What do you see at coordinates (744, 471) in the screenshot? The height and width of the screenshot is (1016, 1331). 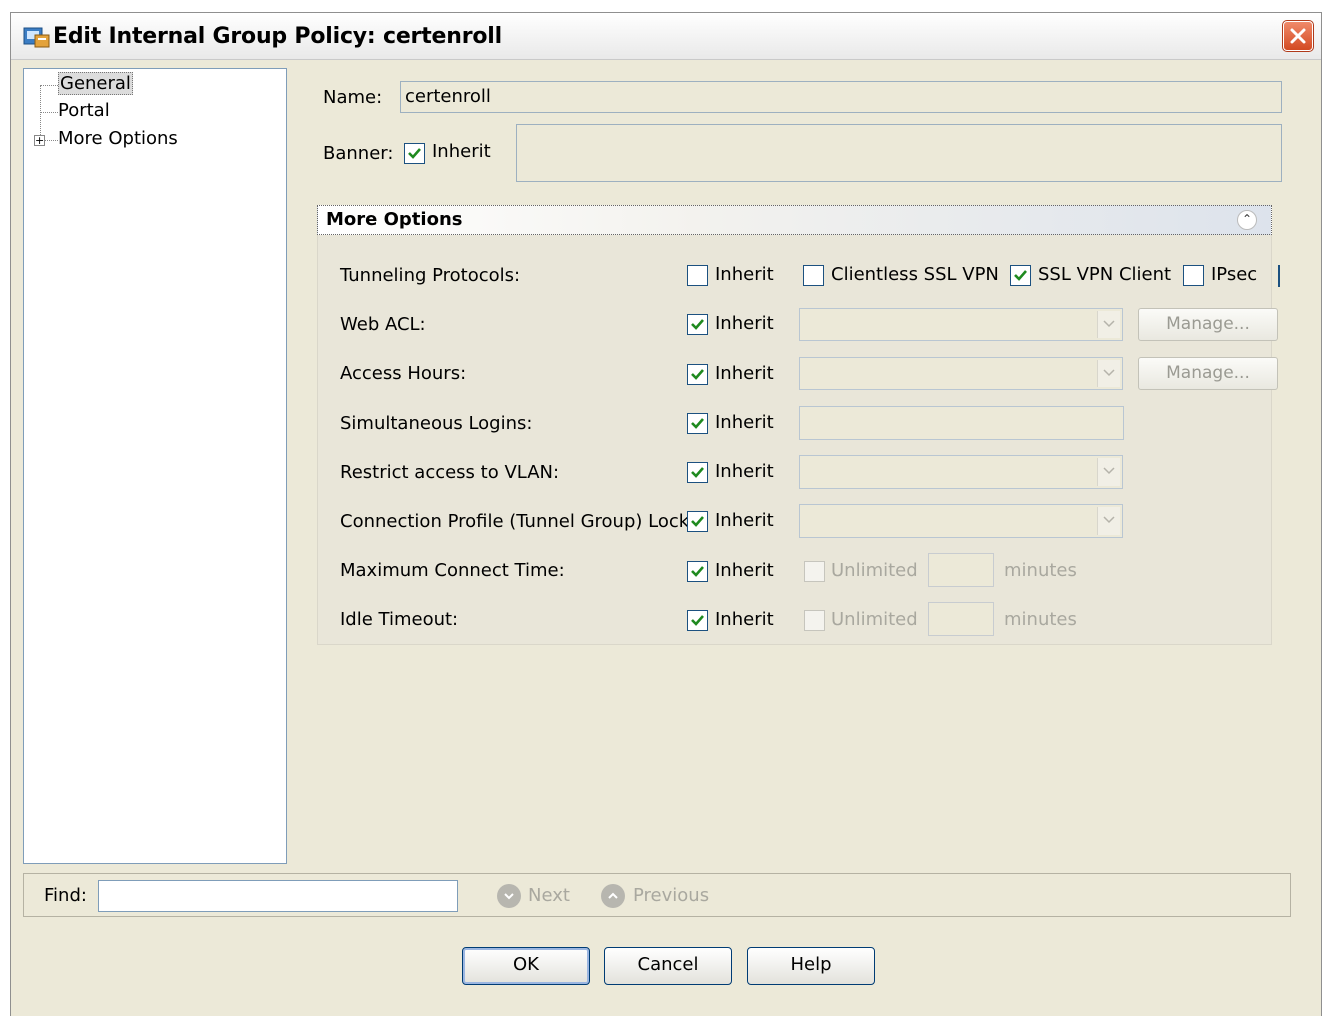 I see `restrict-vlan-inherit-label: Inherit` at bounding box center [744, 471].